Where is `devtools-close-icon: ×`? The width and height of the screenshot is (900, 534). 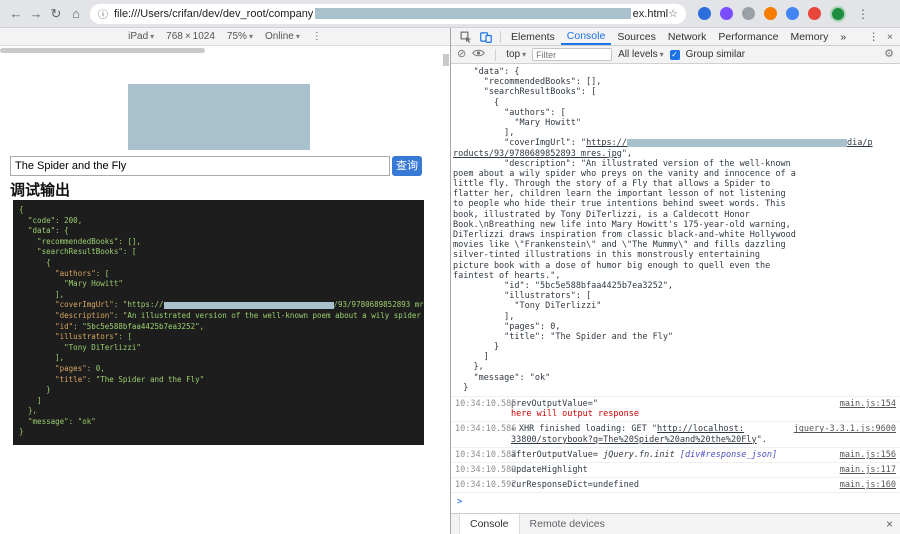
devtools-close-icon: × is located at coordinates (890, 37).